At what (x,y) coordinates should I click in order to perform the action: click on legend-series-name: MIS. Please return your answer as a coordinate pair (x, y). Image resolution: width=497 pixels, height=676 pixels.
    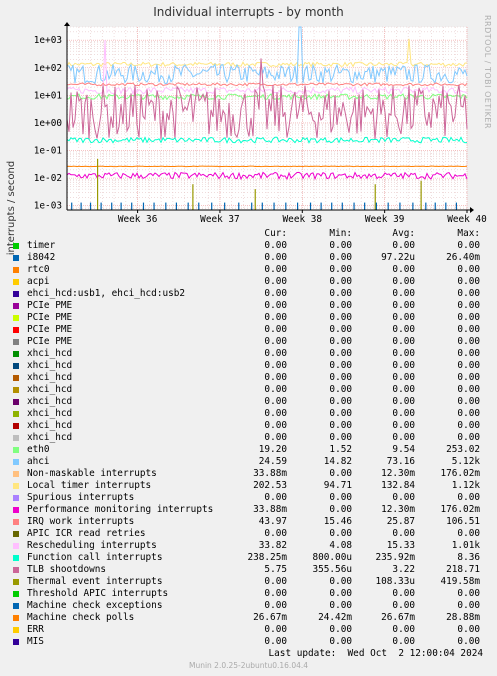
    Looking at the image, I should click on (35, 641).